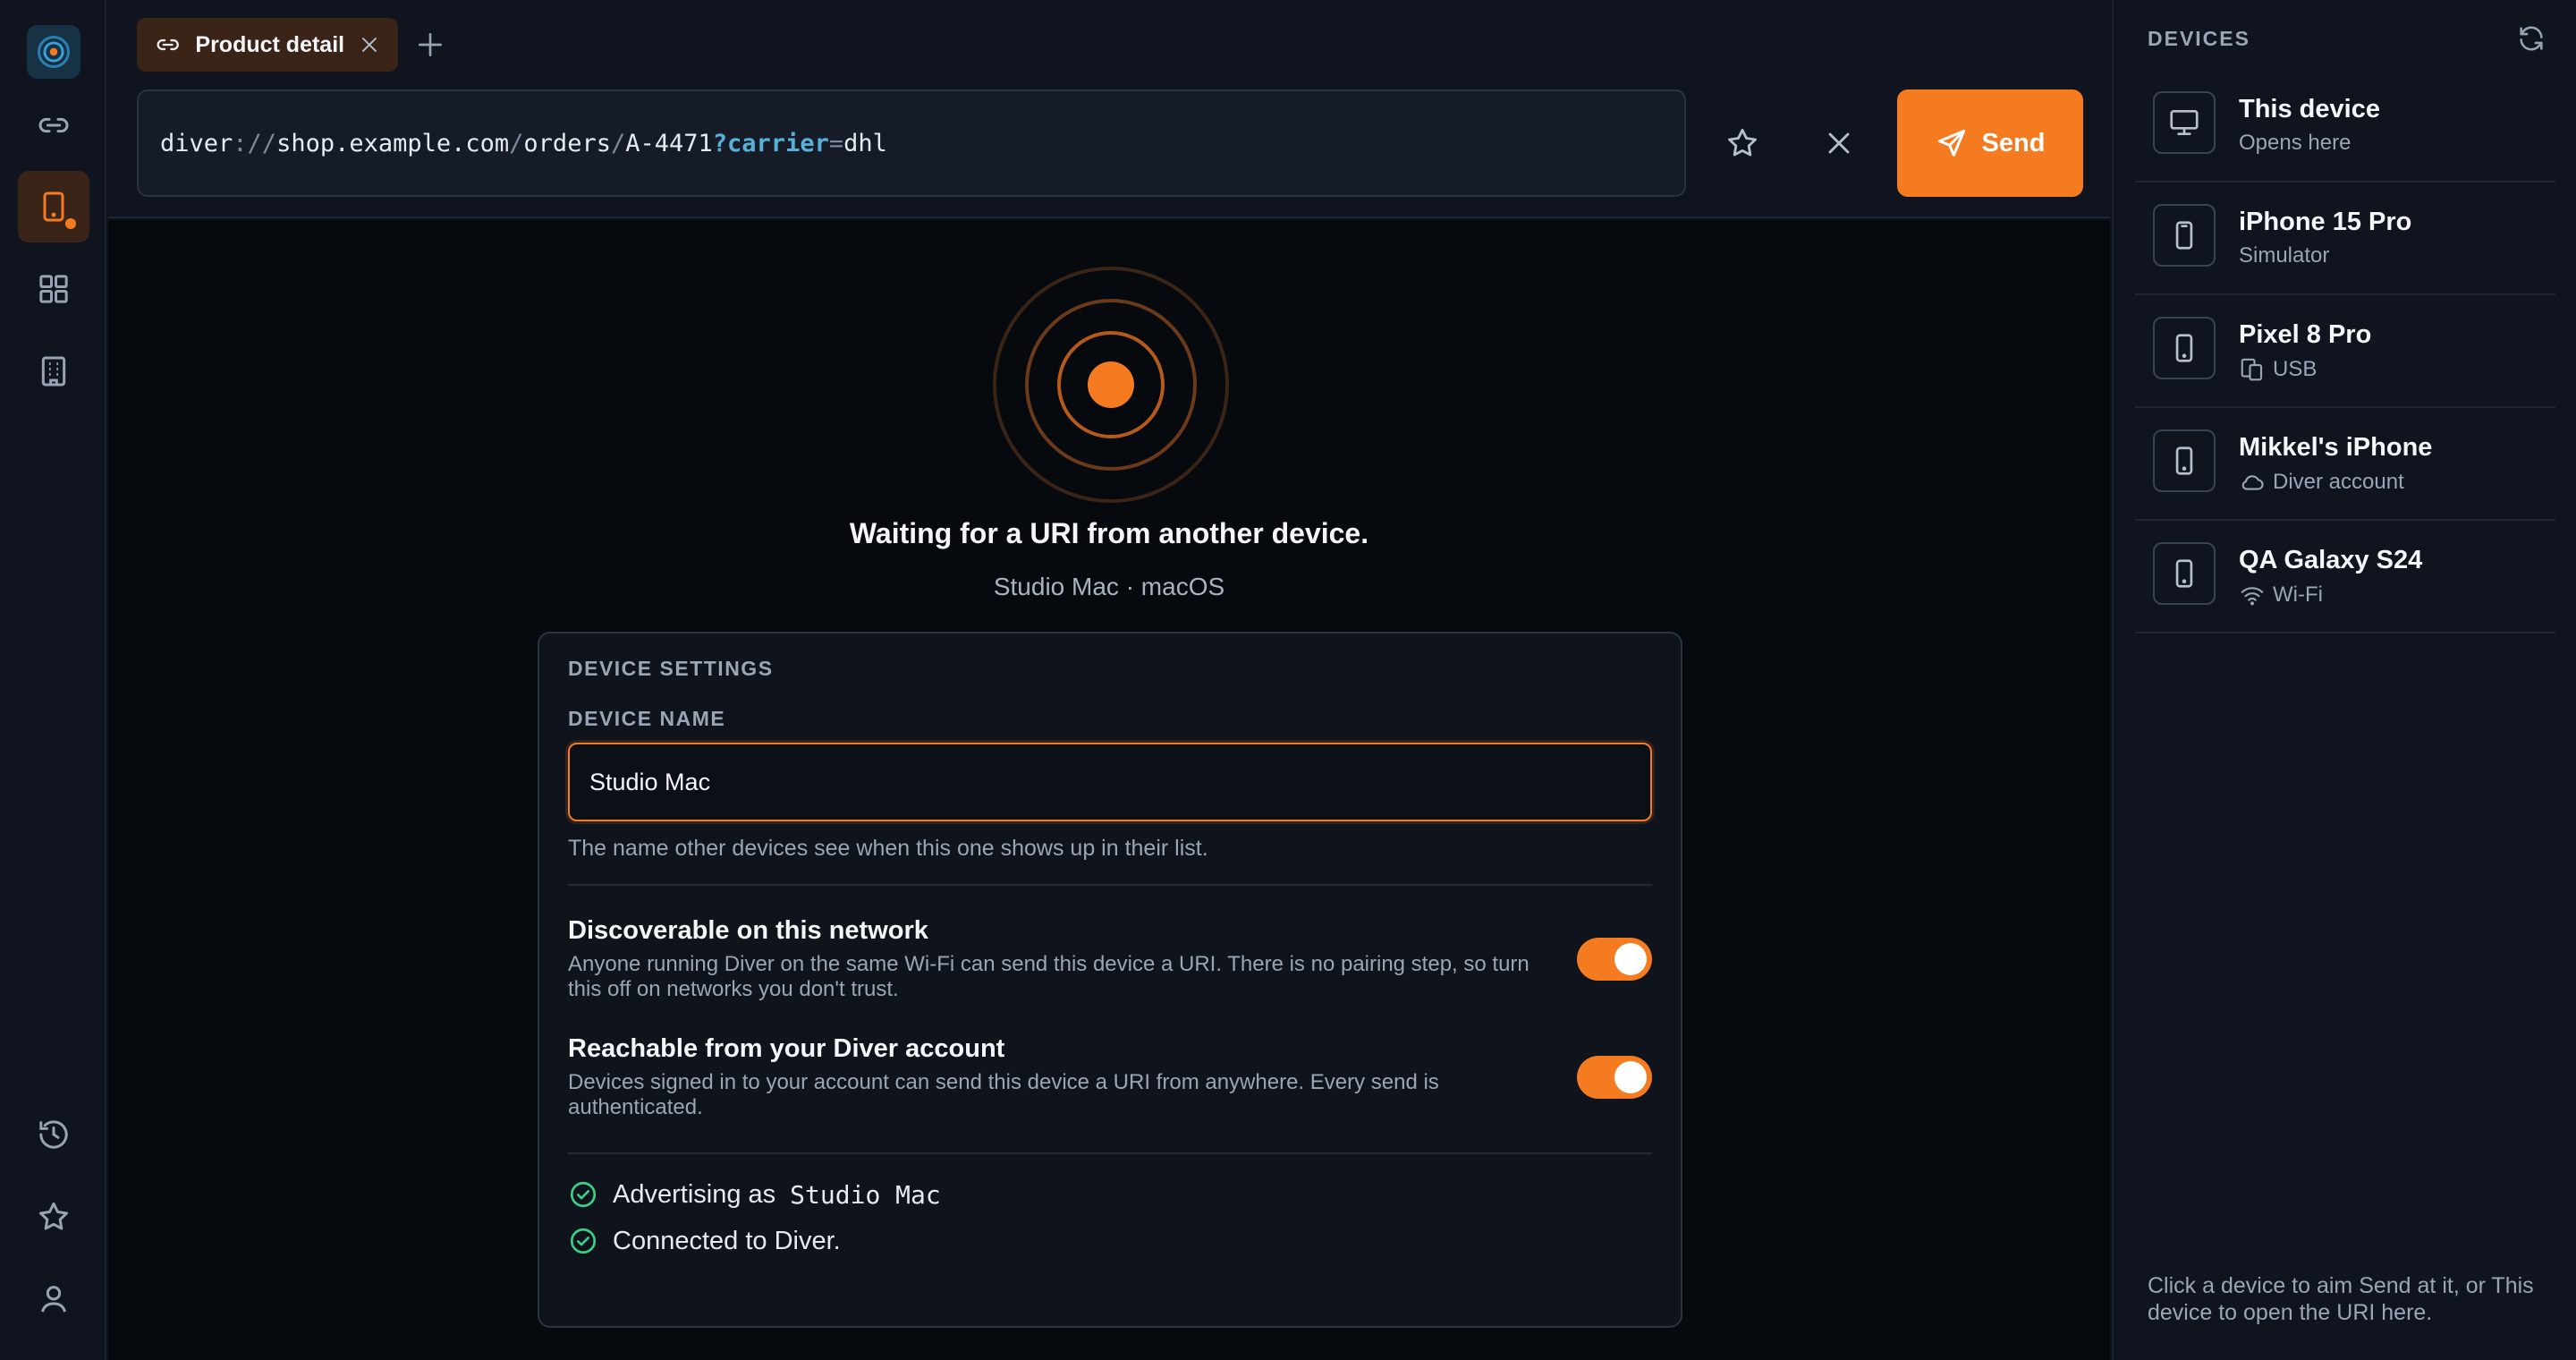 The width and height of the screenshot is (2576, 1360). Describe the element at coordinates (2345, 239) in the screenshot. I see `device-item-iphone-15-pro: iPhone 15 Pro Simulator` at that location.